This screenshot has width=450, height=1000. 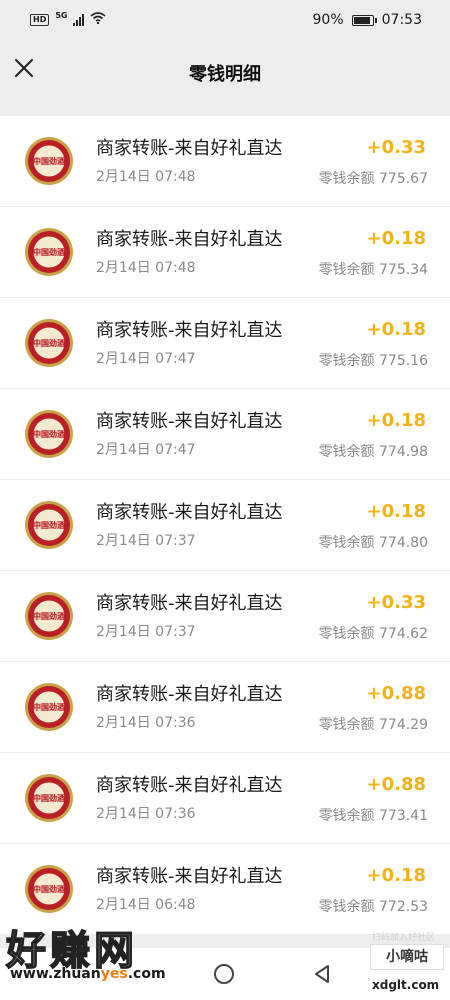 What do you see at coordinates (328, 20) in the screenshot?
I see `battery-percent: 90%` at bounding box center [328, 20].